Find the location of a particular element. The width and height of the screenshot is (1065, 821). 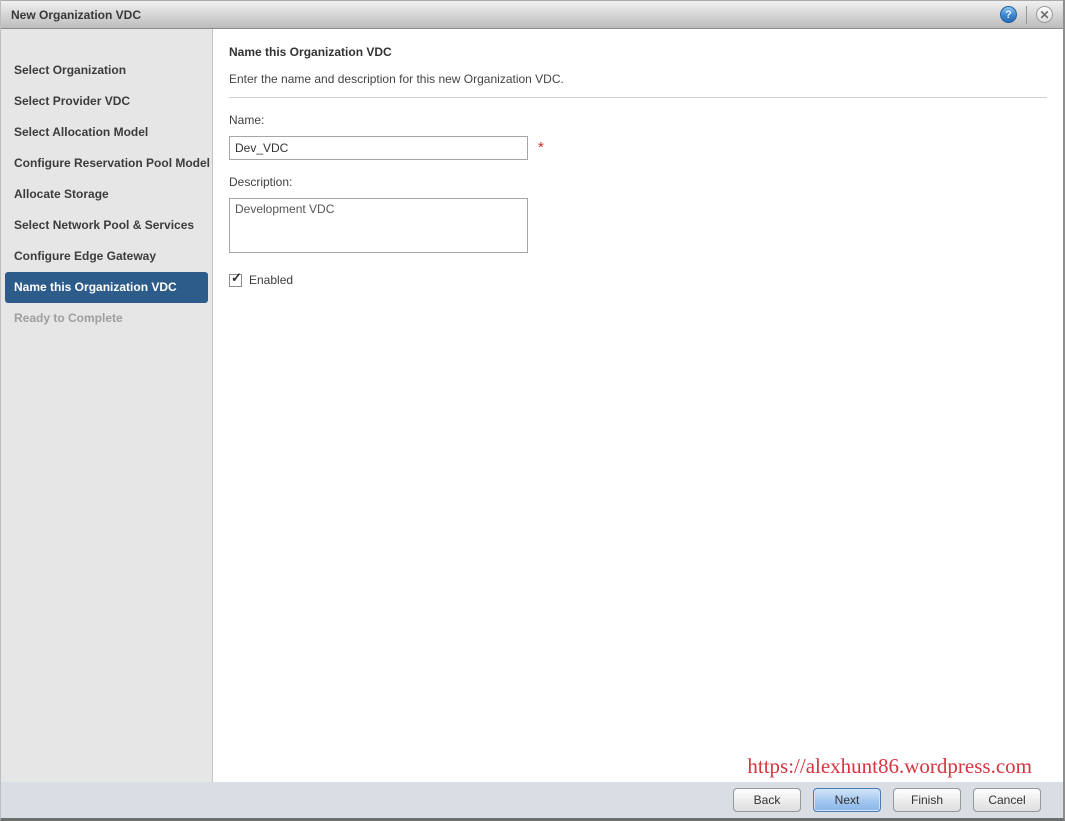

name-field-row: * is located at coordinates (638, 148).